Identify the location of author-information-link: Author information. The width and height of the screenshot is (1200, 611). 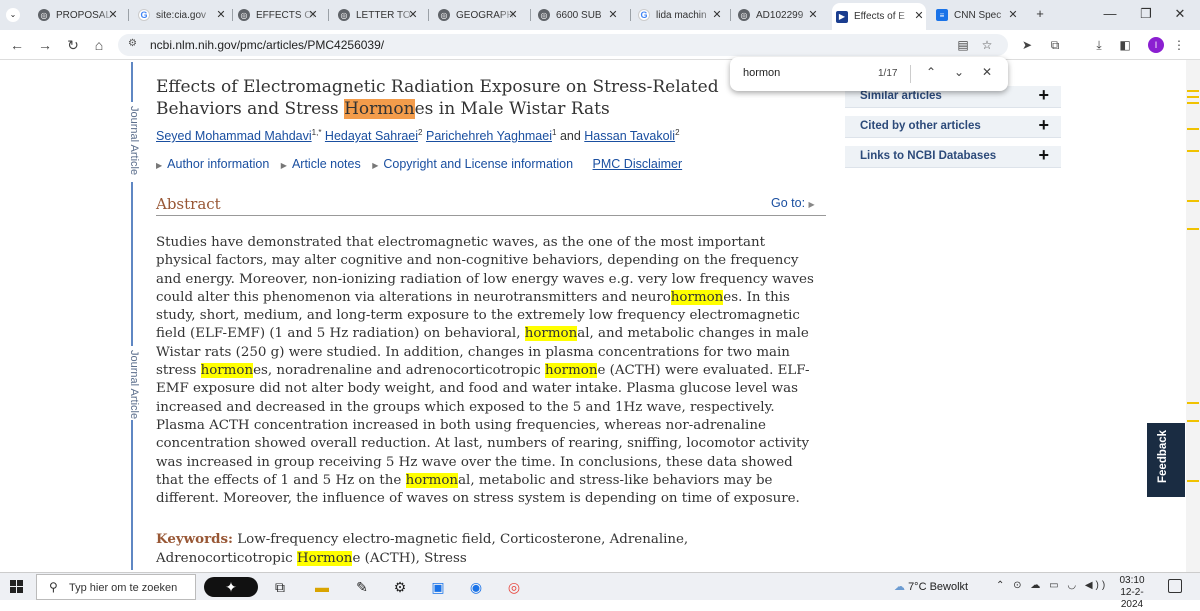
(218, 164).